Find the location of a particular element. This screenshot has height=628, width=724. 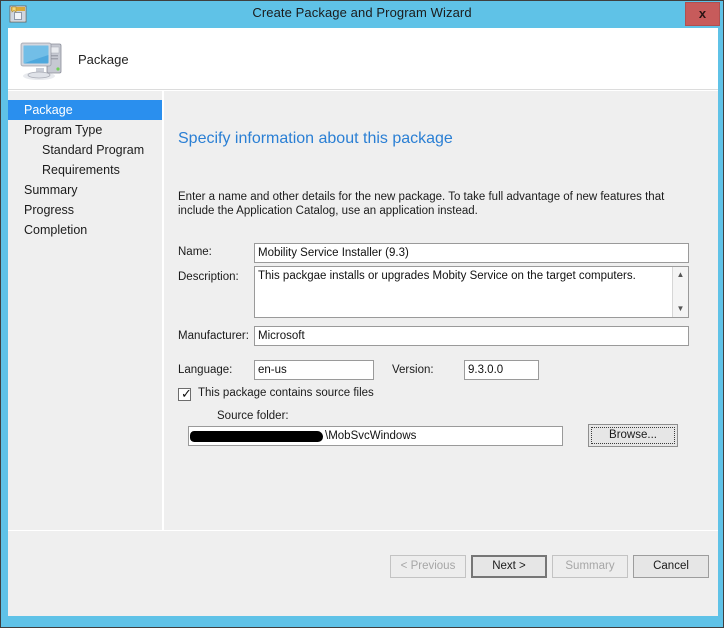

banner-title: Package is located at coordinates (103, 59).